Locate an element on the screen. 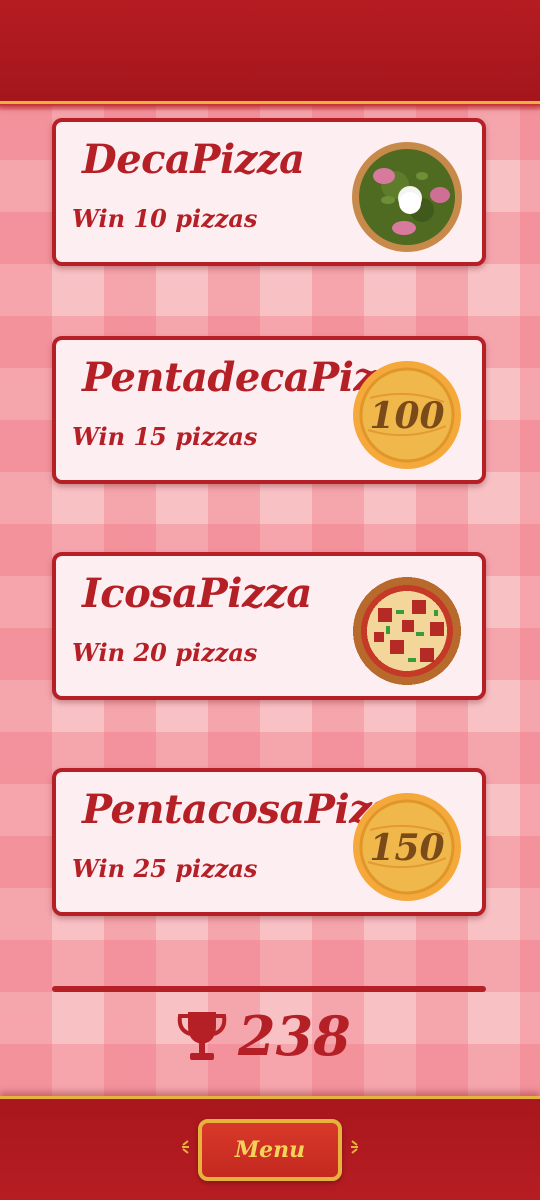  coin-value: 150 is located at coordinates (406, 848).